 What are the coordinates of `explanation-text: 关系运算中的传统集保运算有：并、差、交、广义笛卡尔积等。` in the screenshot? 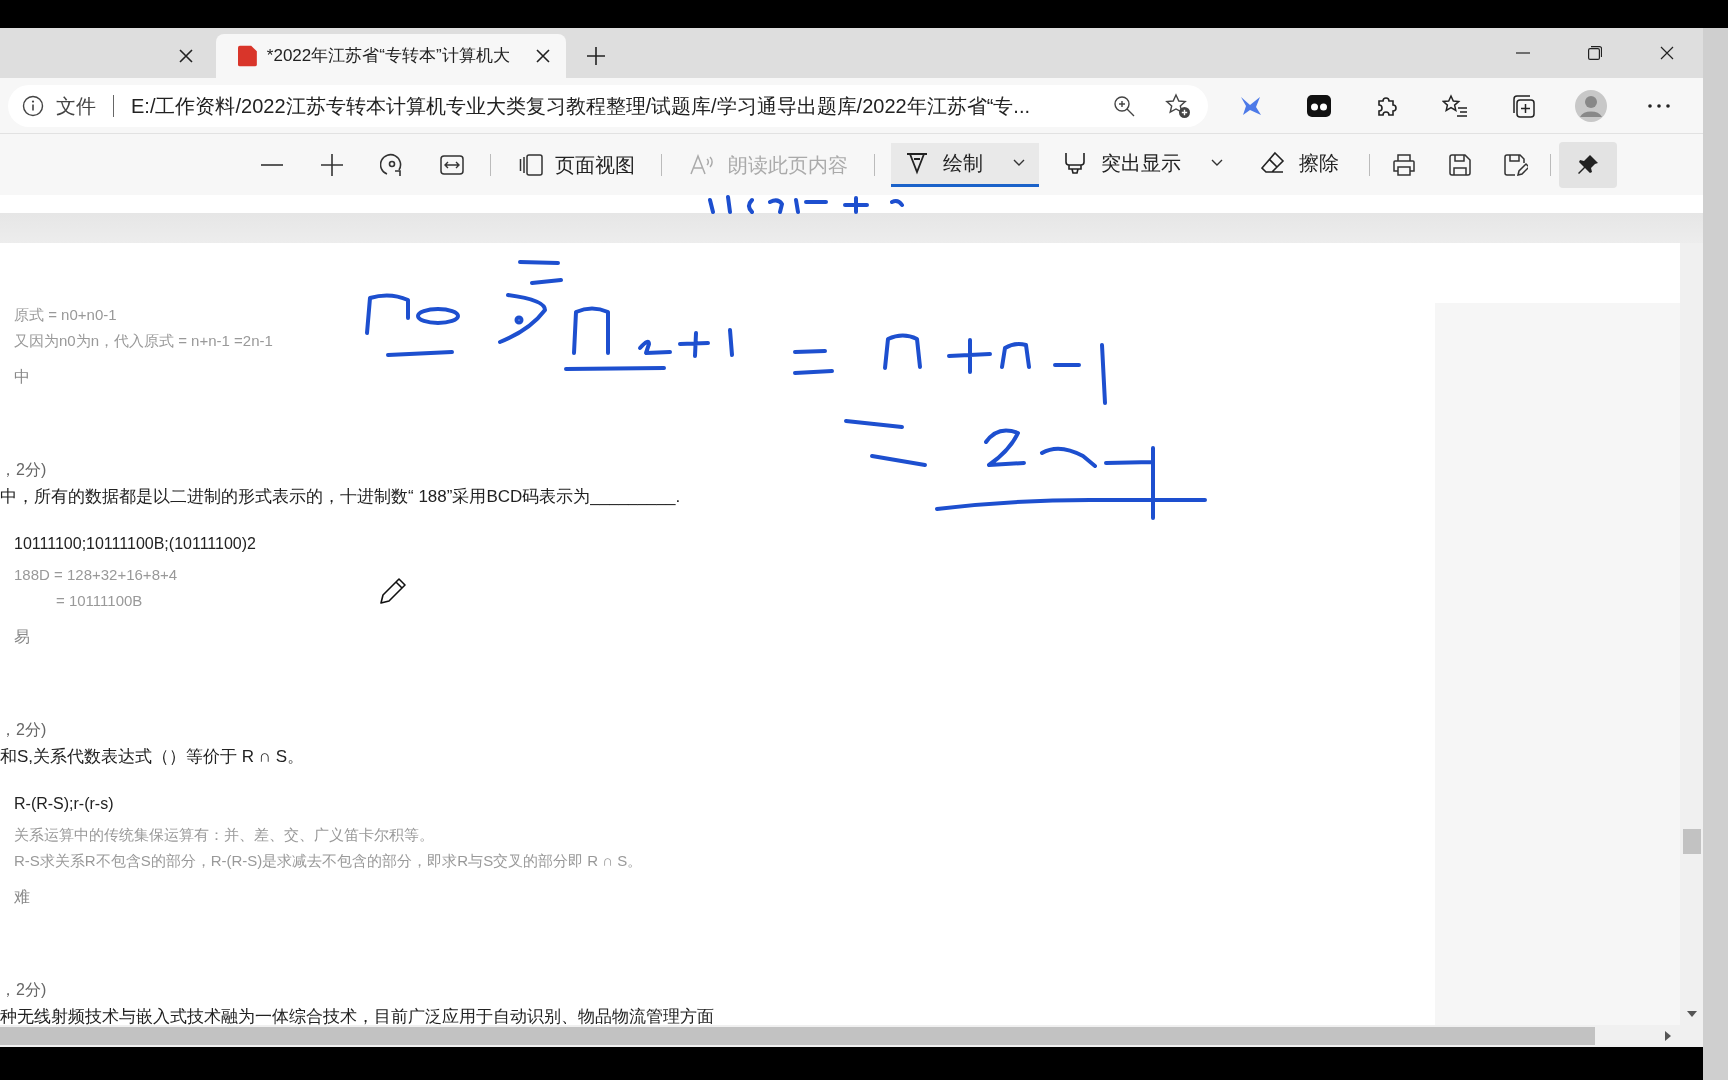 It's located at (224, 835).